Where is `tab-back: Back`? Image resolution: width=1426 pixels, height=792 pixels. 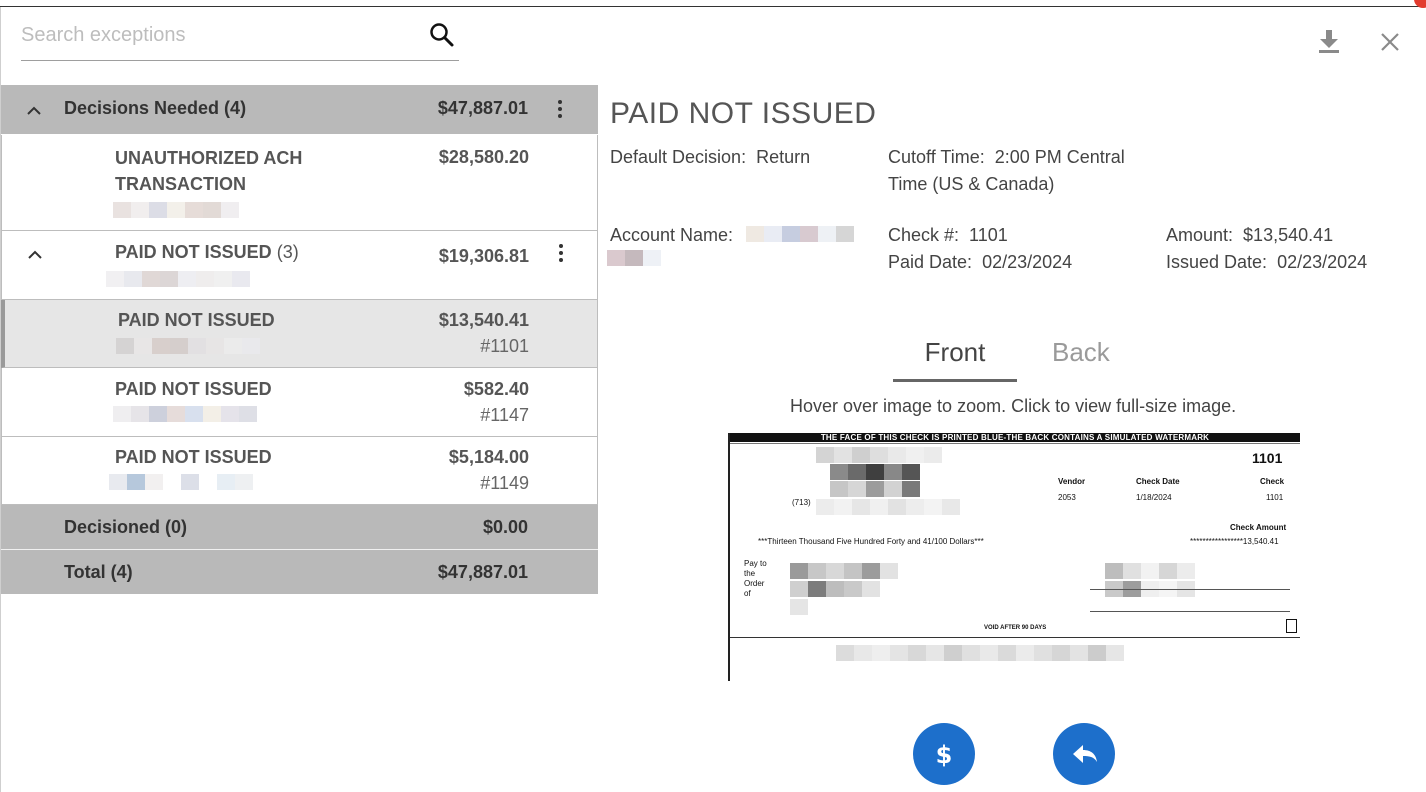 tab-back: Back is located at coordinates (1081, 352).